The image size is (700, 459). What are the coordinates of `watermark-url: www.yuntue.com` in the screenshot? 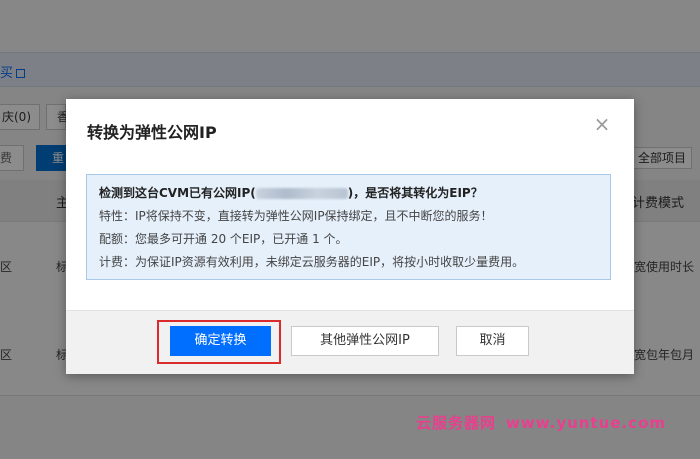 It's located at (586, 423).